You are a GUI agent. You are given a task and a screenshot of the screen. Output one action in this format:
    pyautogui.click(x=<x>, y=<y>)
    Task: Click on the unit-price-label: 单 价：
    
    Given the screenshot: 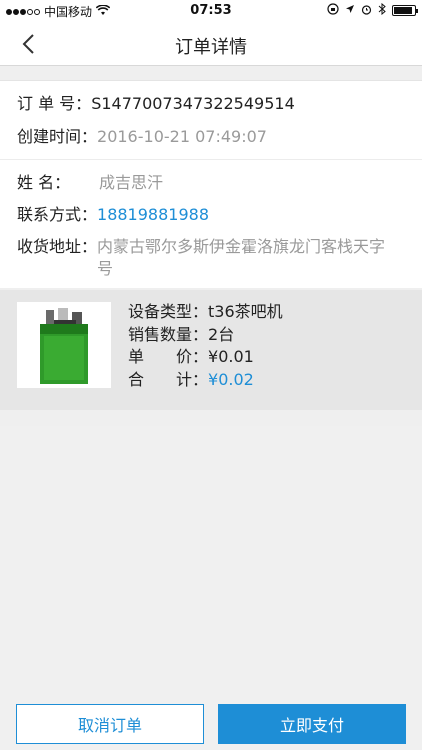 What is the action you would take?
    pyautogui.click(x=168, y=356)
    